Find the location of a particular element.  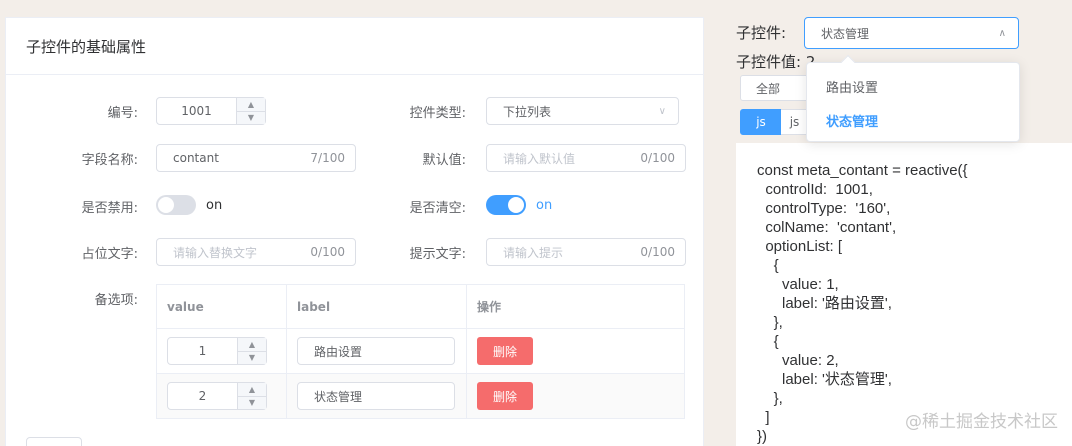

placeholder-text-count: 0/100 is located at coordinates (327, 252).